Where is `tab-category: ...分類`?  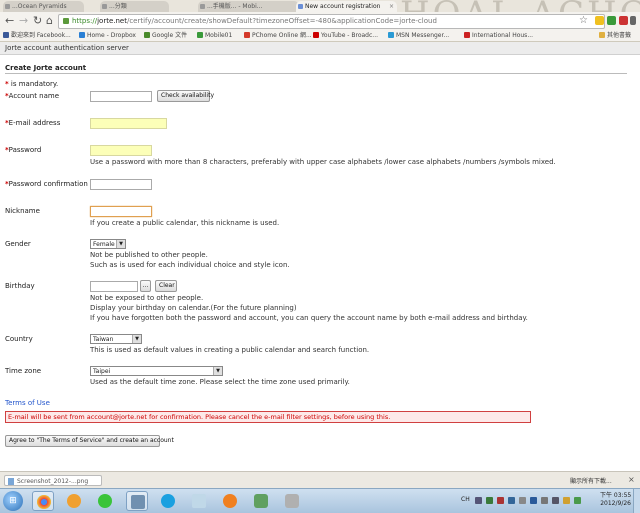
tab-category: ...分類 is located at coordinates (134, 6).